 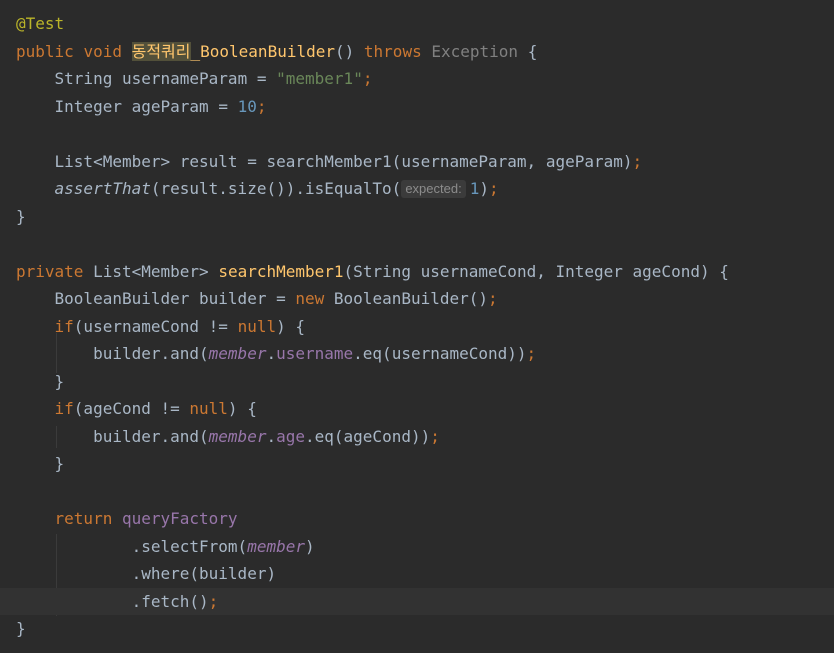 I want to click on field-query-factory: queryFactory, so click(x=179, y=518).